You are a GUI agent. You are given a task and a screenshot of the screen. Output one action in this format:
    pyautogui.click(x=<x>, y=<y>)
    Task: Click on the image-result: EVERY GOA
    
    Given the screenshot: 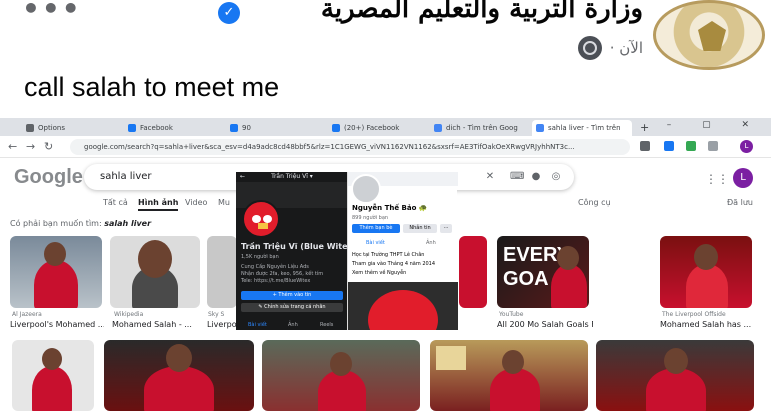 What is the action you would take?
    pyautogui.click(x=543, y=272)
    